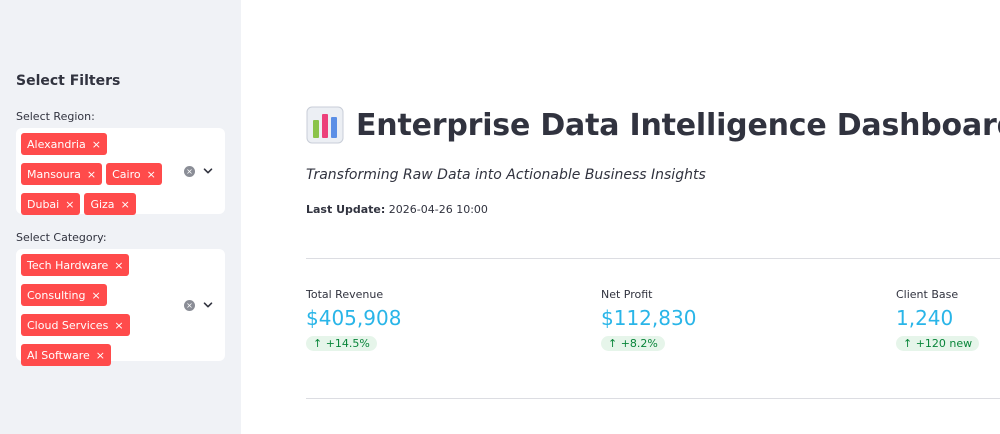  Describe the element at coordinates (56, 295) in the screenshot. I see `category-tag-label: Consulting` at that location.